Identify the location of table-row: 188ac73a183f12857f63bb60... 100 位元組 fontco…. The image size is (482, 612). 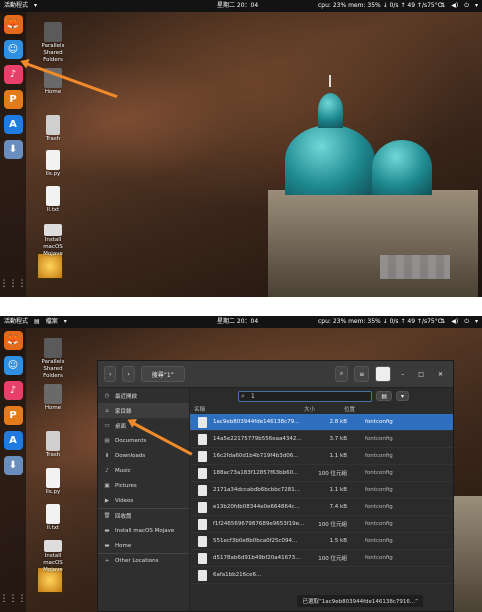
(321, 473).